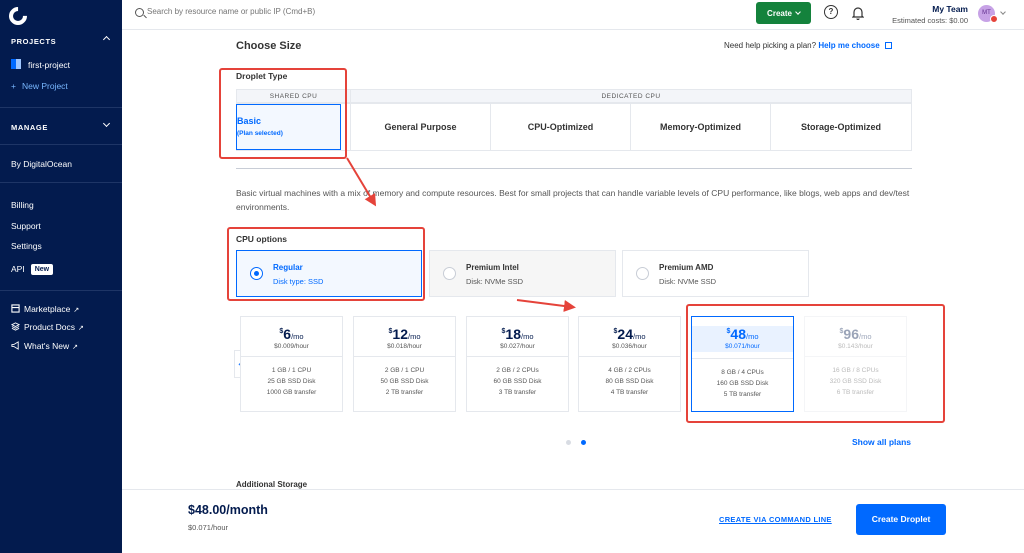 This screenshot has width=1024, height=553. What do you see at coordinates (625, 334) in the screenshot?
I see `plan-price: 24` at bounding box center [625, 334].